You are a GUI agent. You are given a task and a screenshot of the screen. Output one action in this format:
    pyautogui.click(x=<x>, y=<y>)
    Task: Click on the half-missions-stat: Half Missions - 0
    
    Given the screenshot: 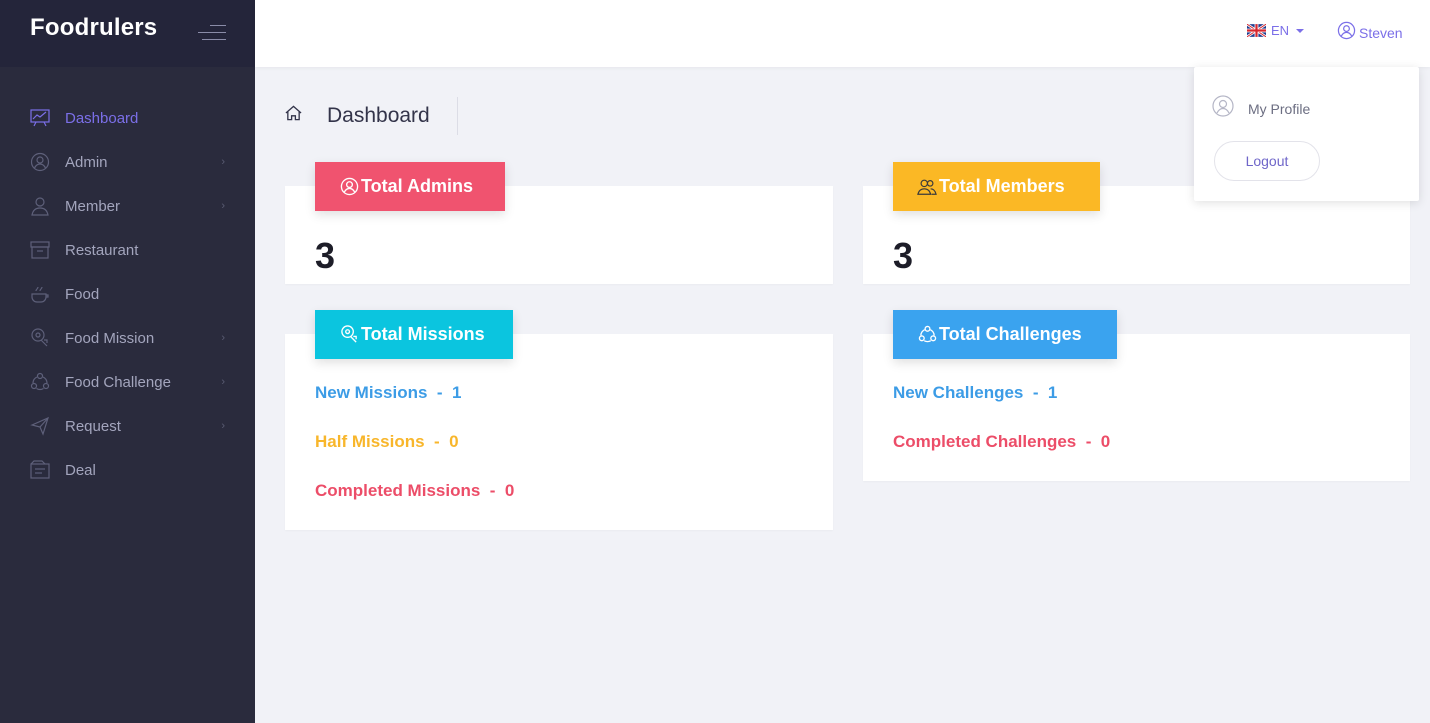 What is the action you would take?
    pyautogui.click(x=387, y=441)
    